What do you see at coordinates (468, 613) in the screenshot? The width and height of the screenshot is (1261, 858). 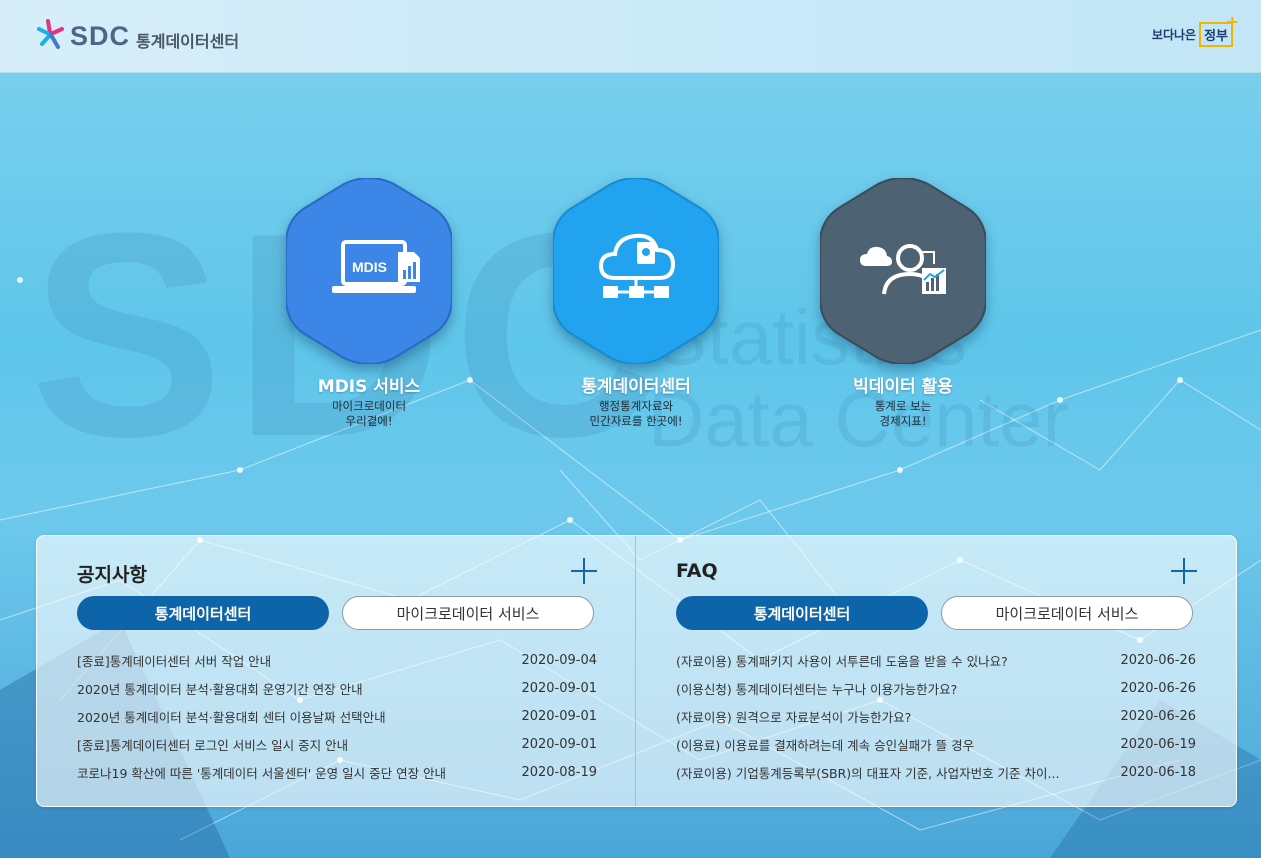 I see `notice-tab-mdis: 마이크로데이터 서비스` at bounding box center [468, 613].